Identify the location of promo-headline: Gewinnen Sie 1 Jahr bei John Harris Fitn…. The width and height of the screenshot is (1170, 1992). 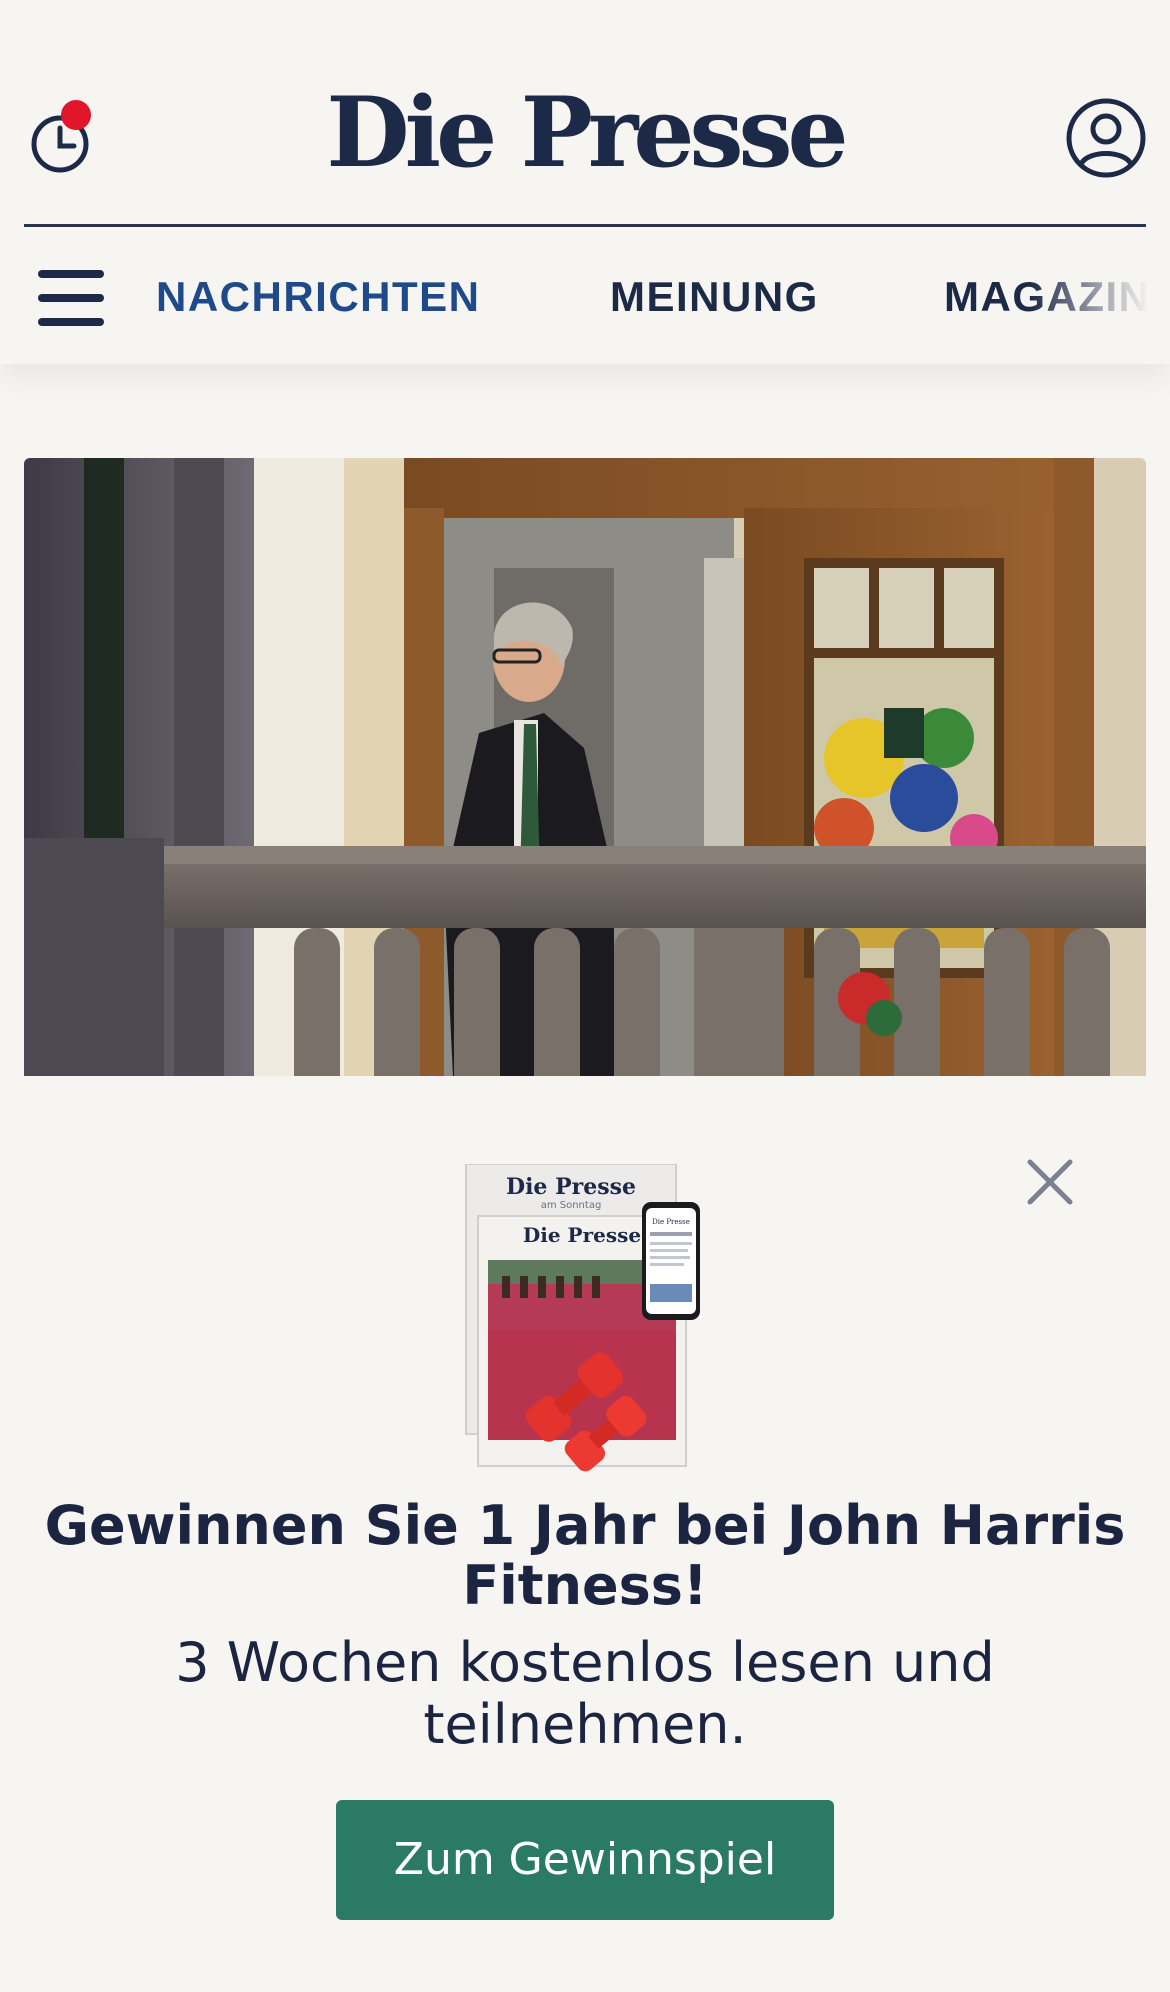
(585, 1555).